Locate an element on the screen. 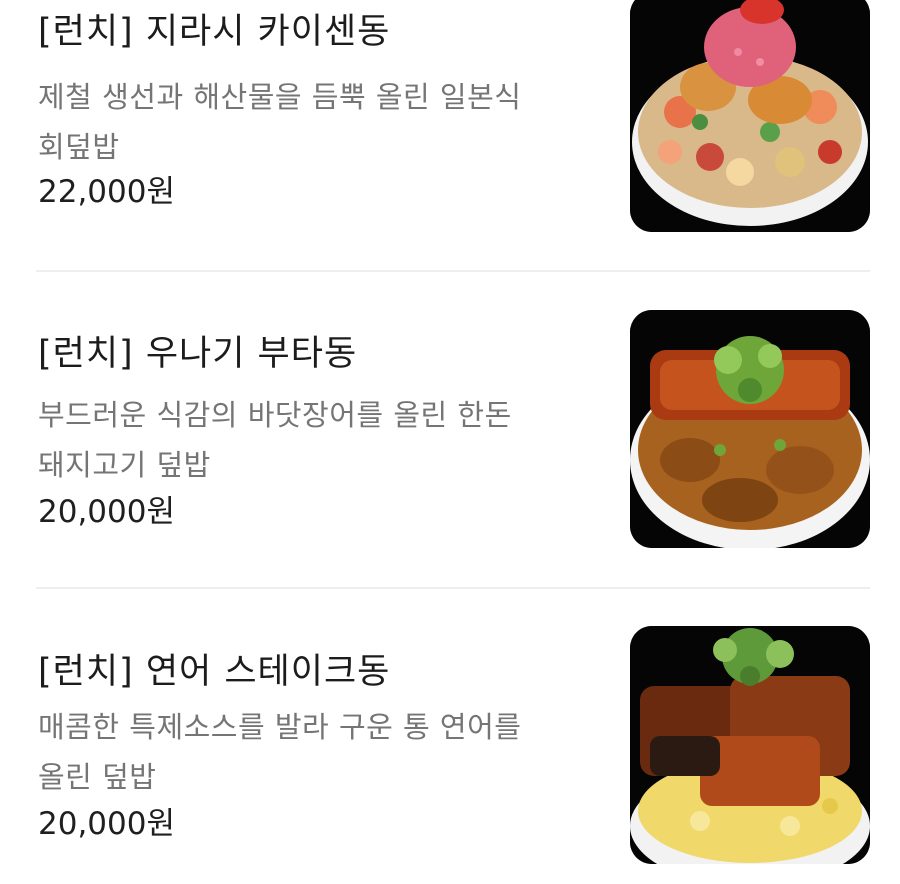  menu-item-description: 부드러운 식감의 바닷장어를 올린 한돈 돼지고기 덮밥 is located at coordinates (318, 440).